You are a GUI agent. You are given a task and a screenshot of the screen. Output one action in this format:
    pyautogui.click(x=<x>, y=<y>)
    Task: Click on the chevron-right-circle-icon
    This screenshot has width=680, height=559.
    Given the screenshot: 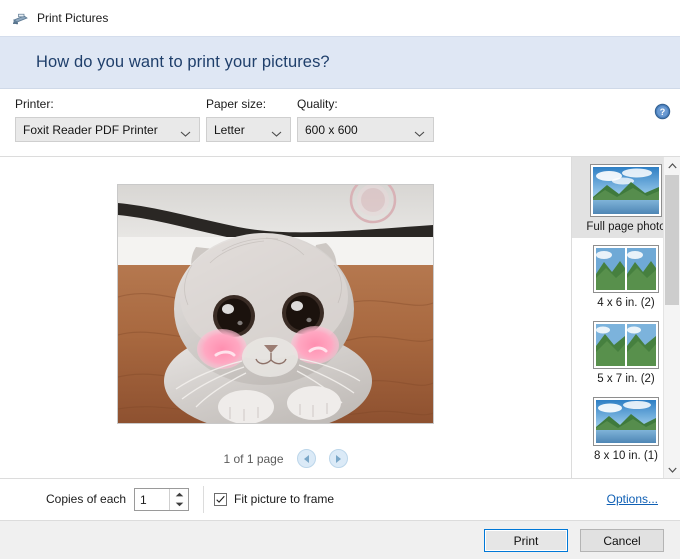 What is the action you would take?
    pyautogui.click(x=338, y=458)
    